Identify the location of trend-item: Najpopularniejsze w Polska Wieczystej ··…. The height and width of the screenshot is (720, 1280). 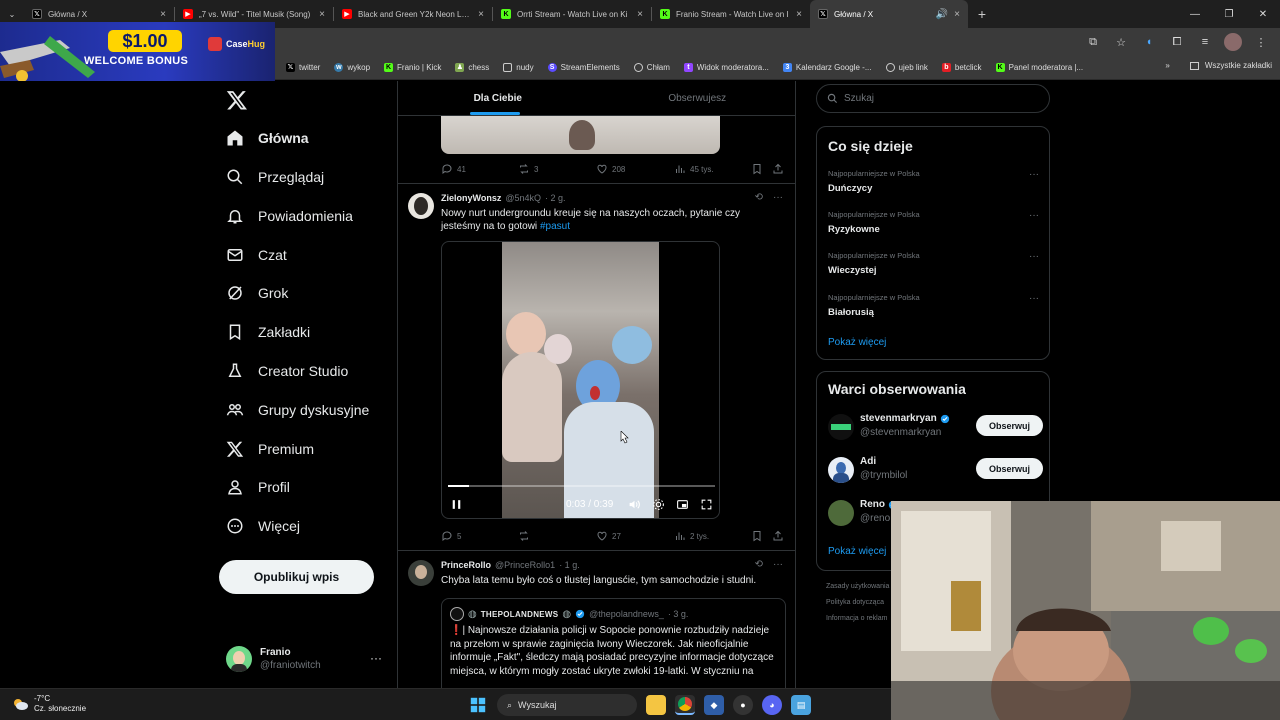
(935, 263).